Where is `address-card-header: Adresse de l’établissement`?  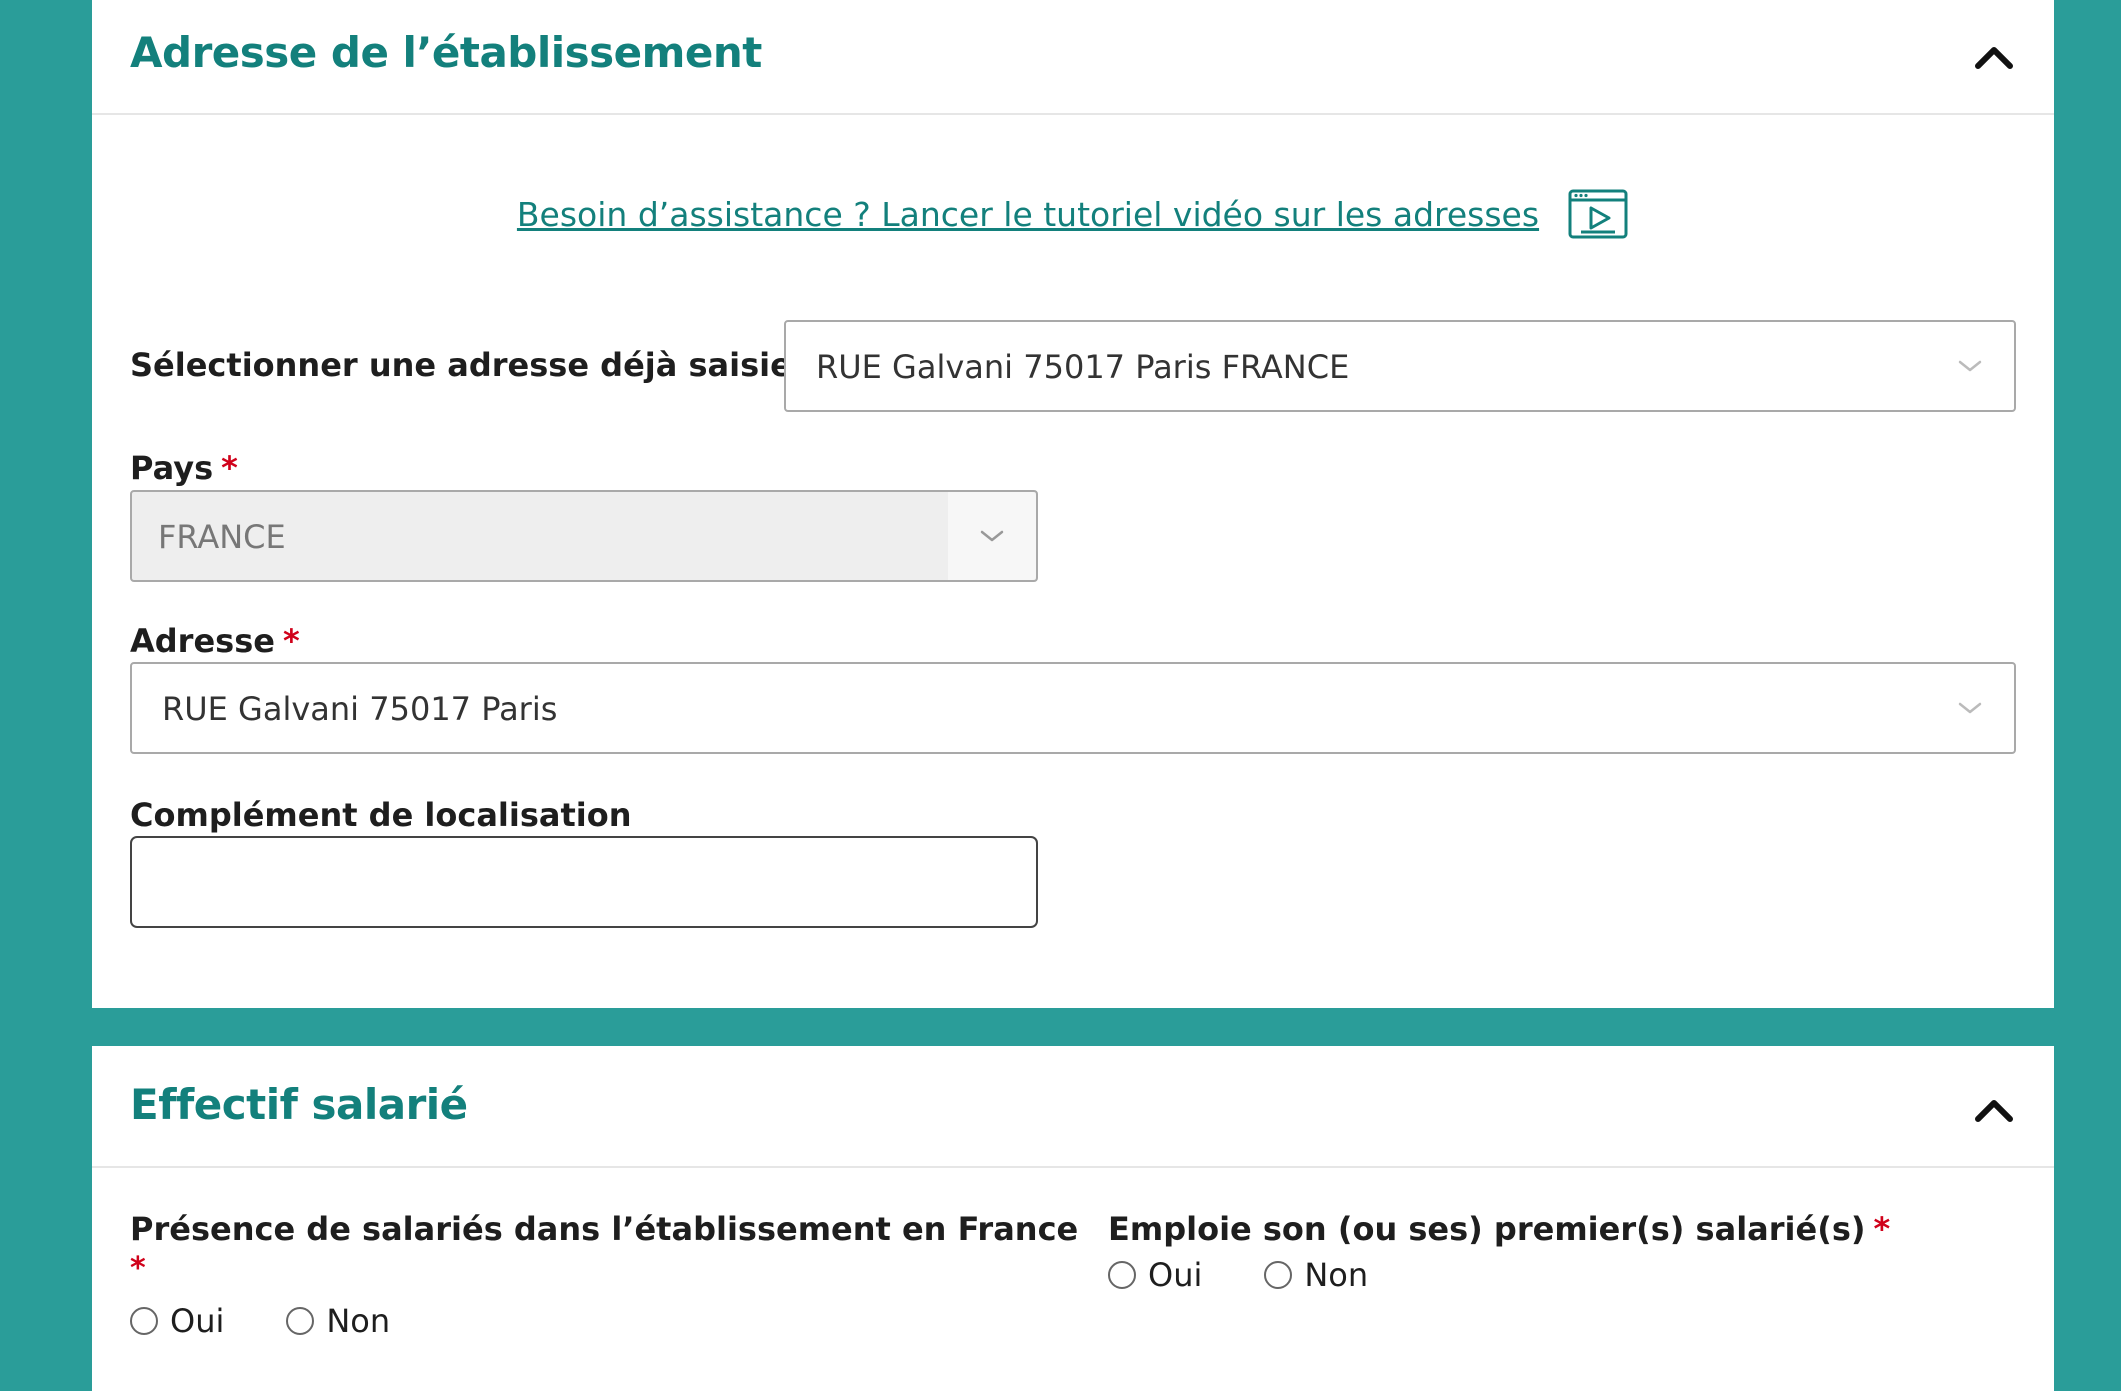
address-card-header: Adresse de l’établissement is located at coordinates (1073, 57).